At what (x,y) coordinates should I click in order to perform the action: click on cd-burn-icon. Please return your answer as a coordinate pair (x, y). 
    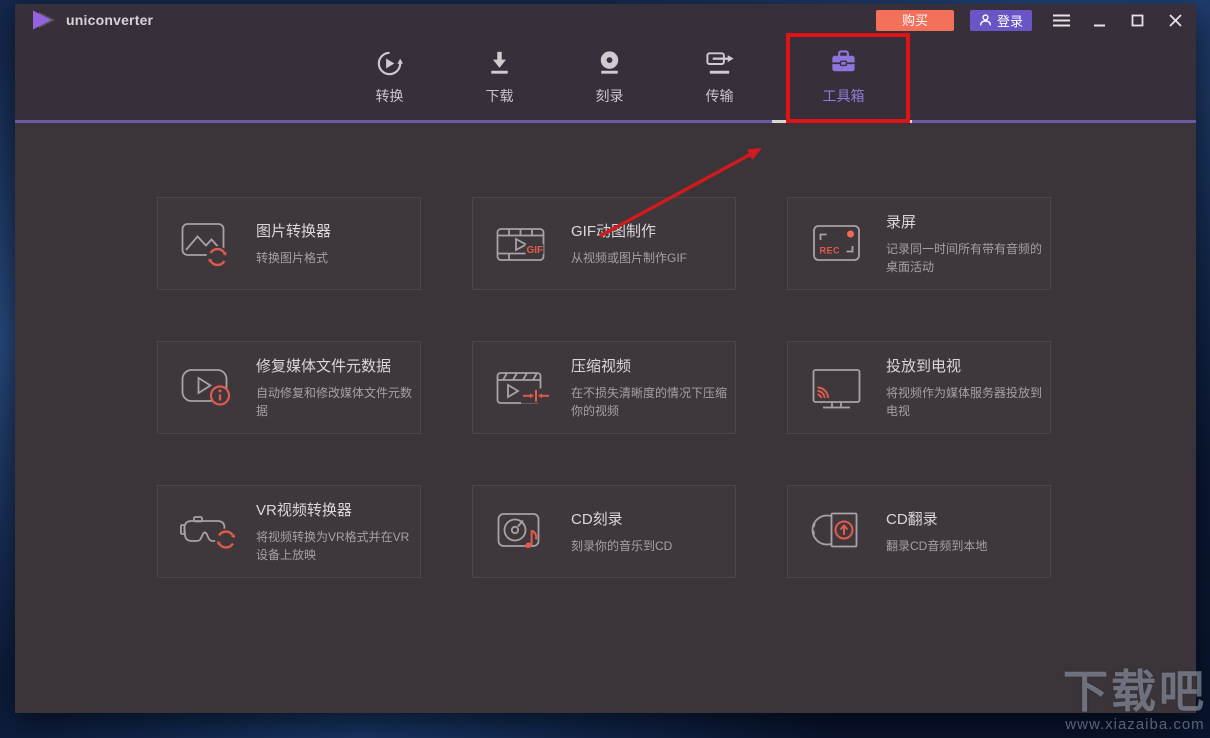
    Looking at the image, I should click on (525, 532).